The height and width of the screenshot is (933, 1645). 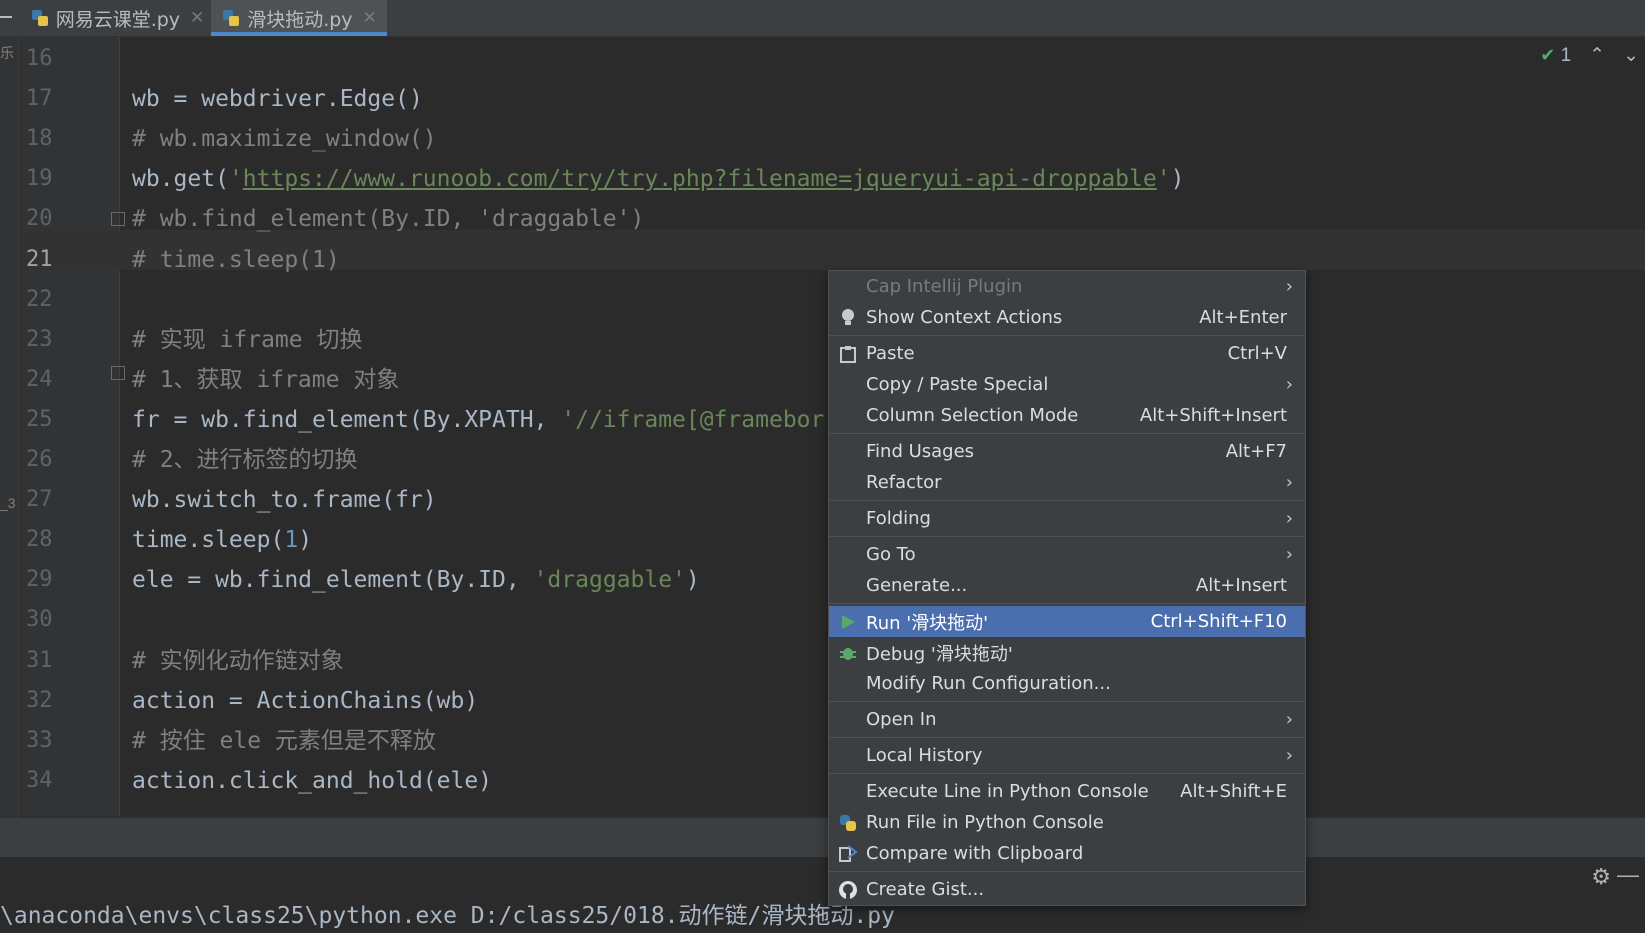 I want to click on menu-item-find-usages: Find Usages Alt+F7, so click(x=1067, y=451).